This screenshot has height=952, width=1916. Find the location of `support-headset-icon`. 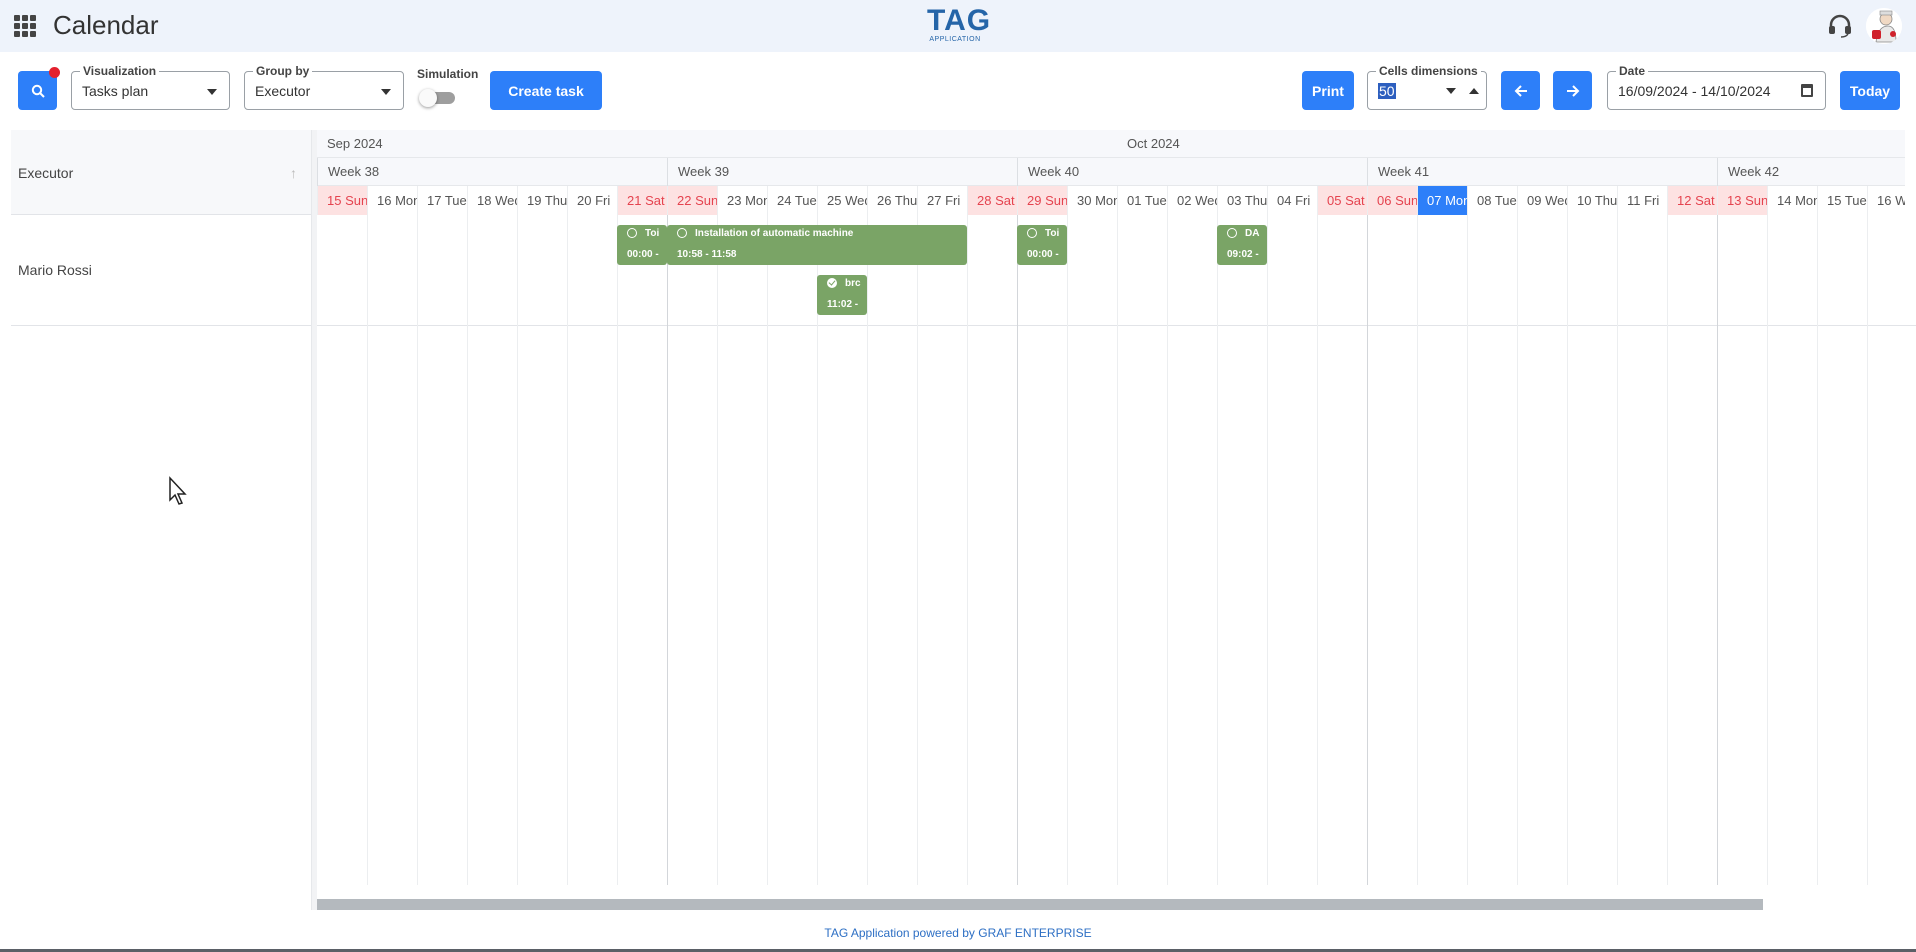

support-headset-icon is located at coordinates (1840, 26).